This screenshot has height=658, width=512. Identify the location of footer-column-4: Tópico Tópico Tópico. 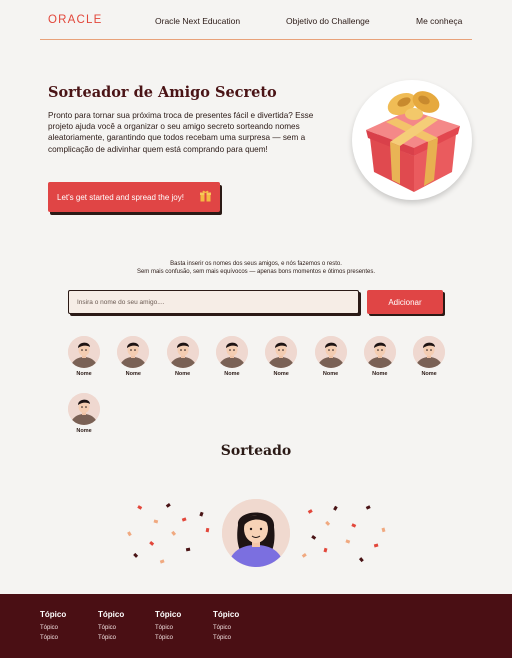
(241, 626).